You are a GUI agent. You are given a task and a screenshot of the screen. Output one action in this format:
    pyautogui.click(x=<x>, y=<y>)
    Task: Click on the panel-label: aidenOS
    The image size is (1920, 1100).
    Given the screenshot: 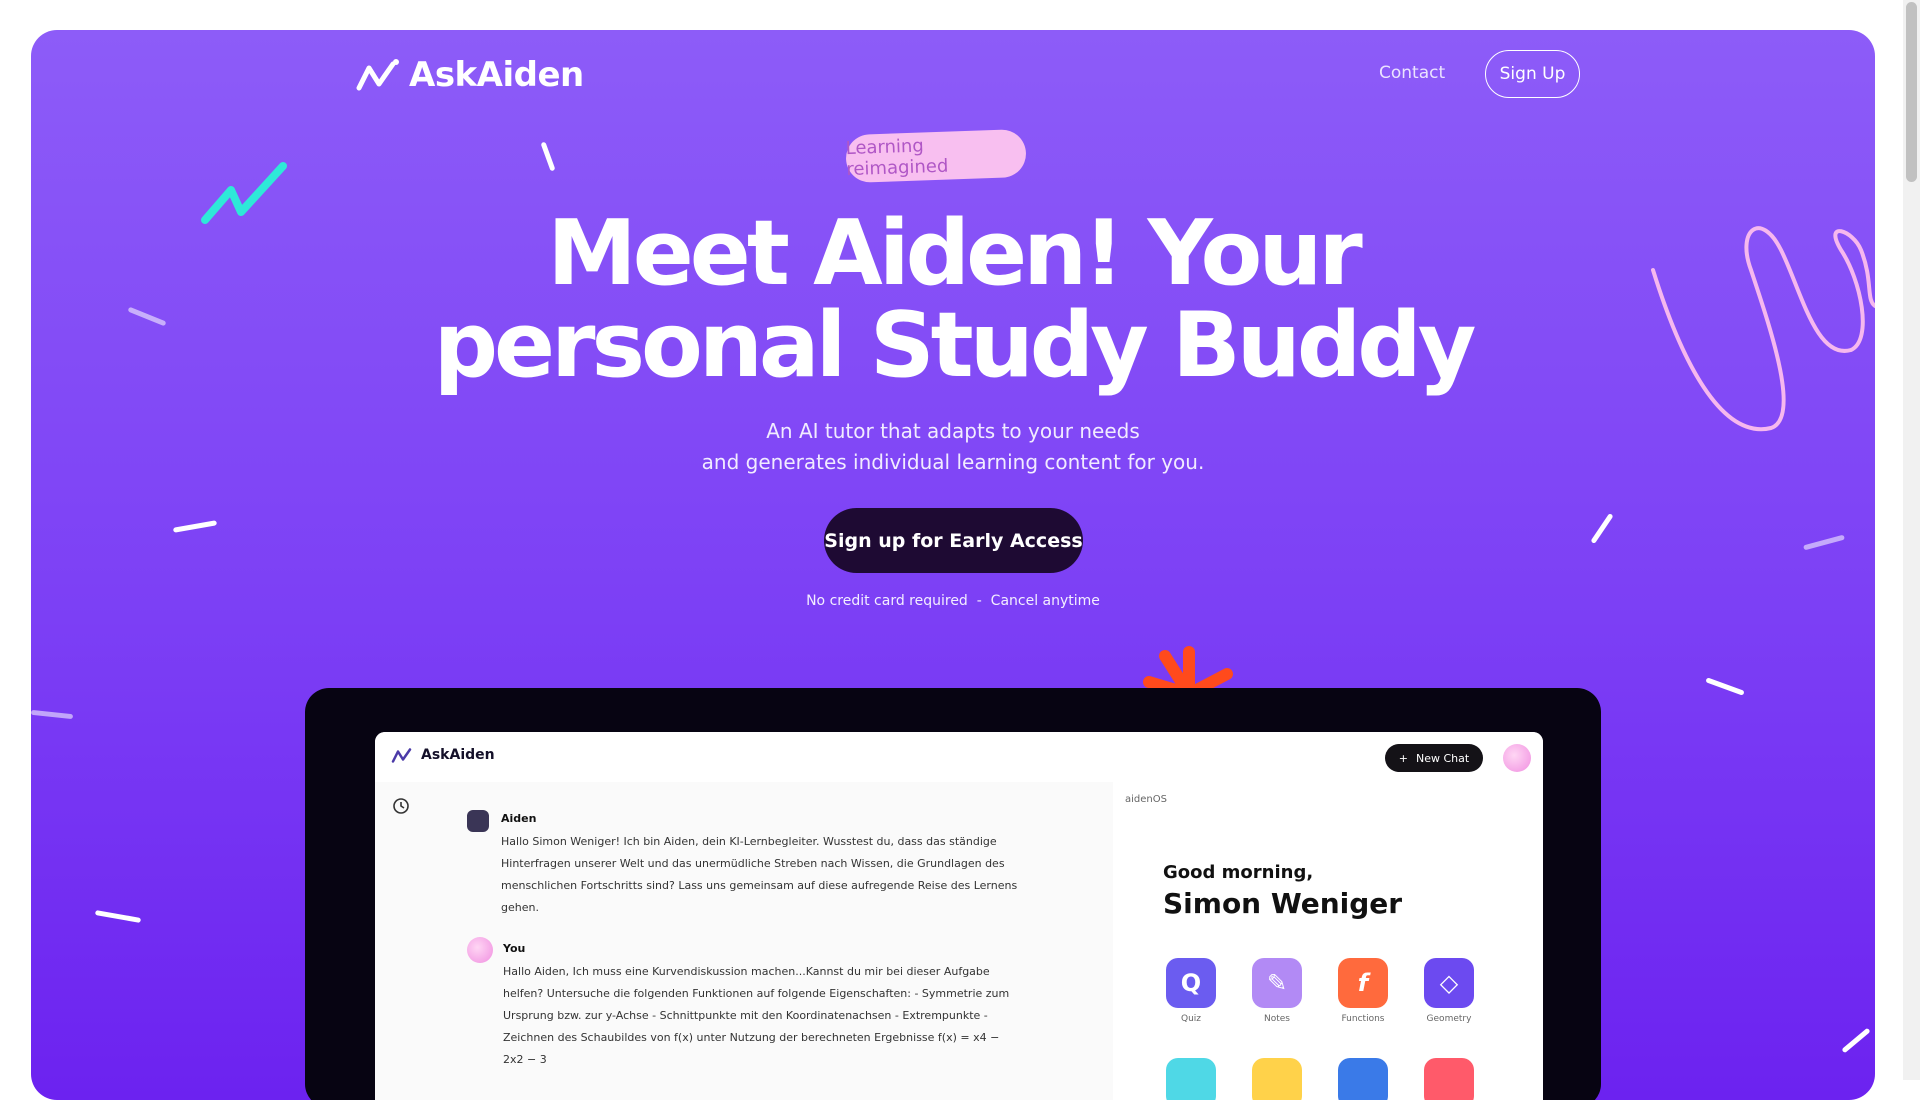 What is the action you would take?
    pyautogui.click(x=1146, y=799)
    